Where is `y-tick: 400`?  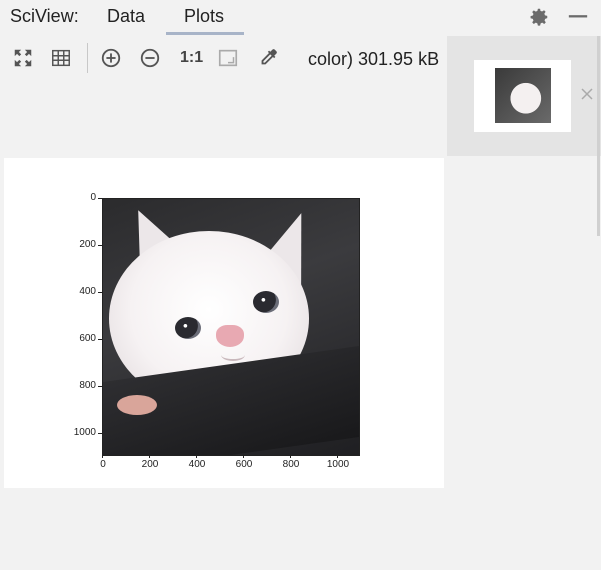 y-tick: 400 is located at coordinates (79, 291).